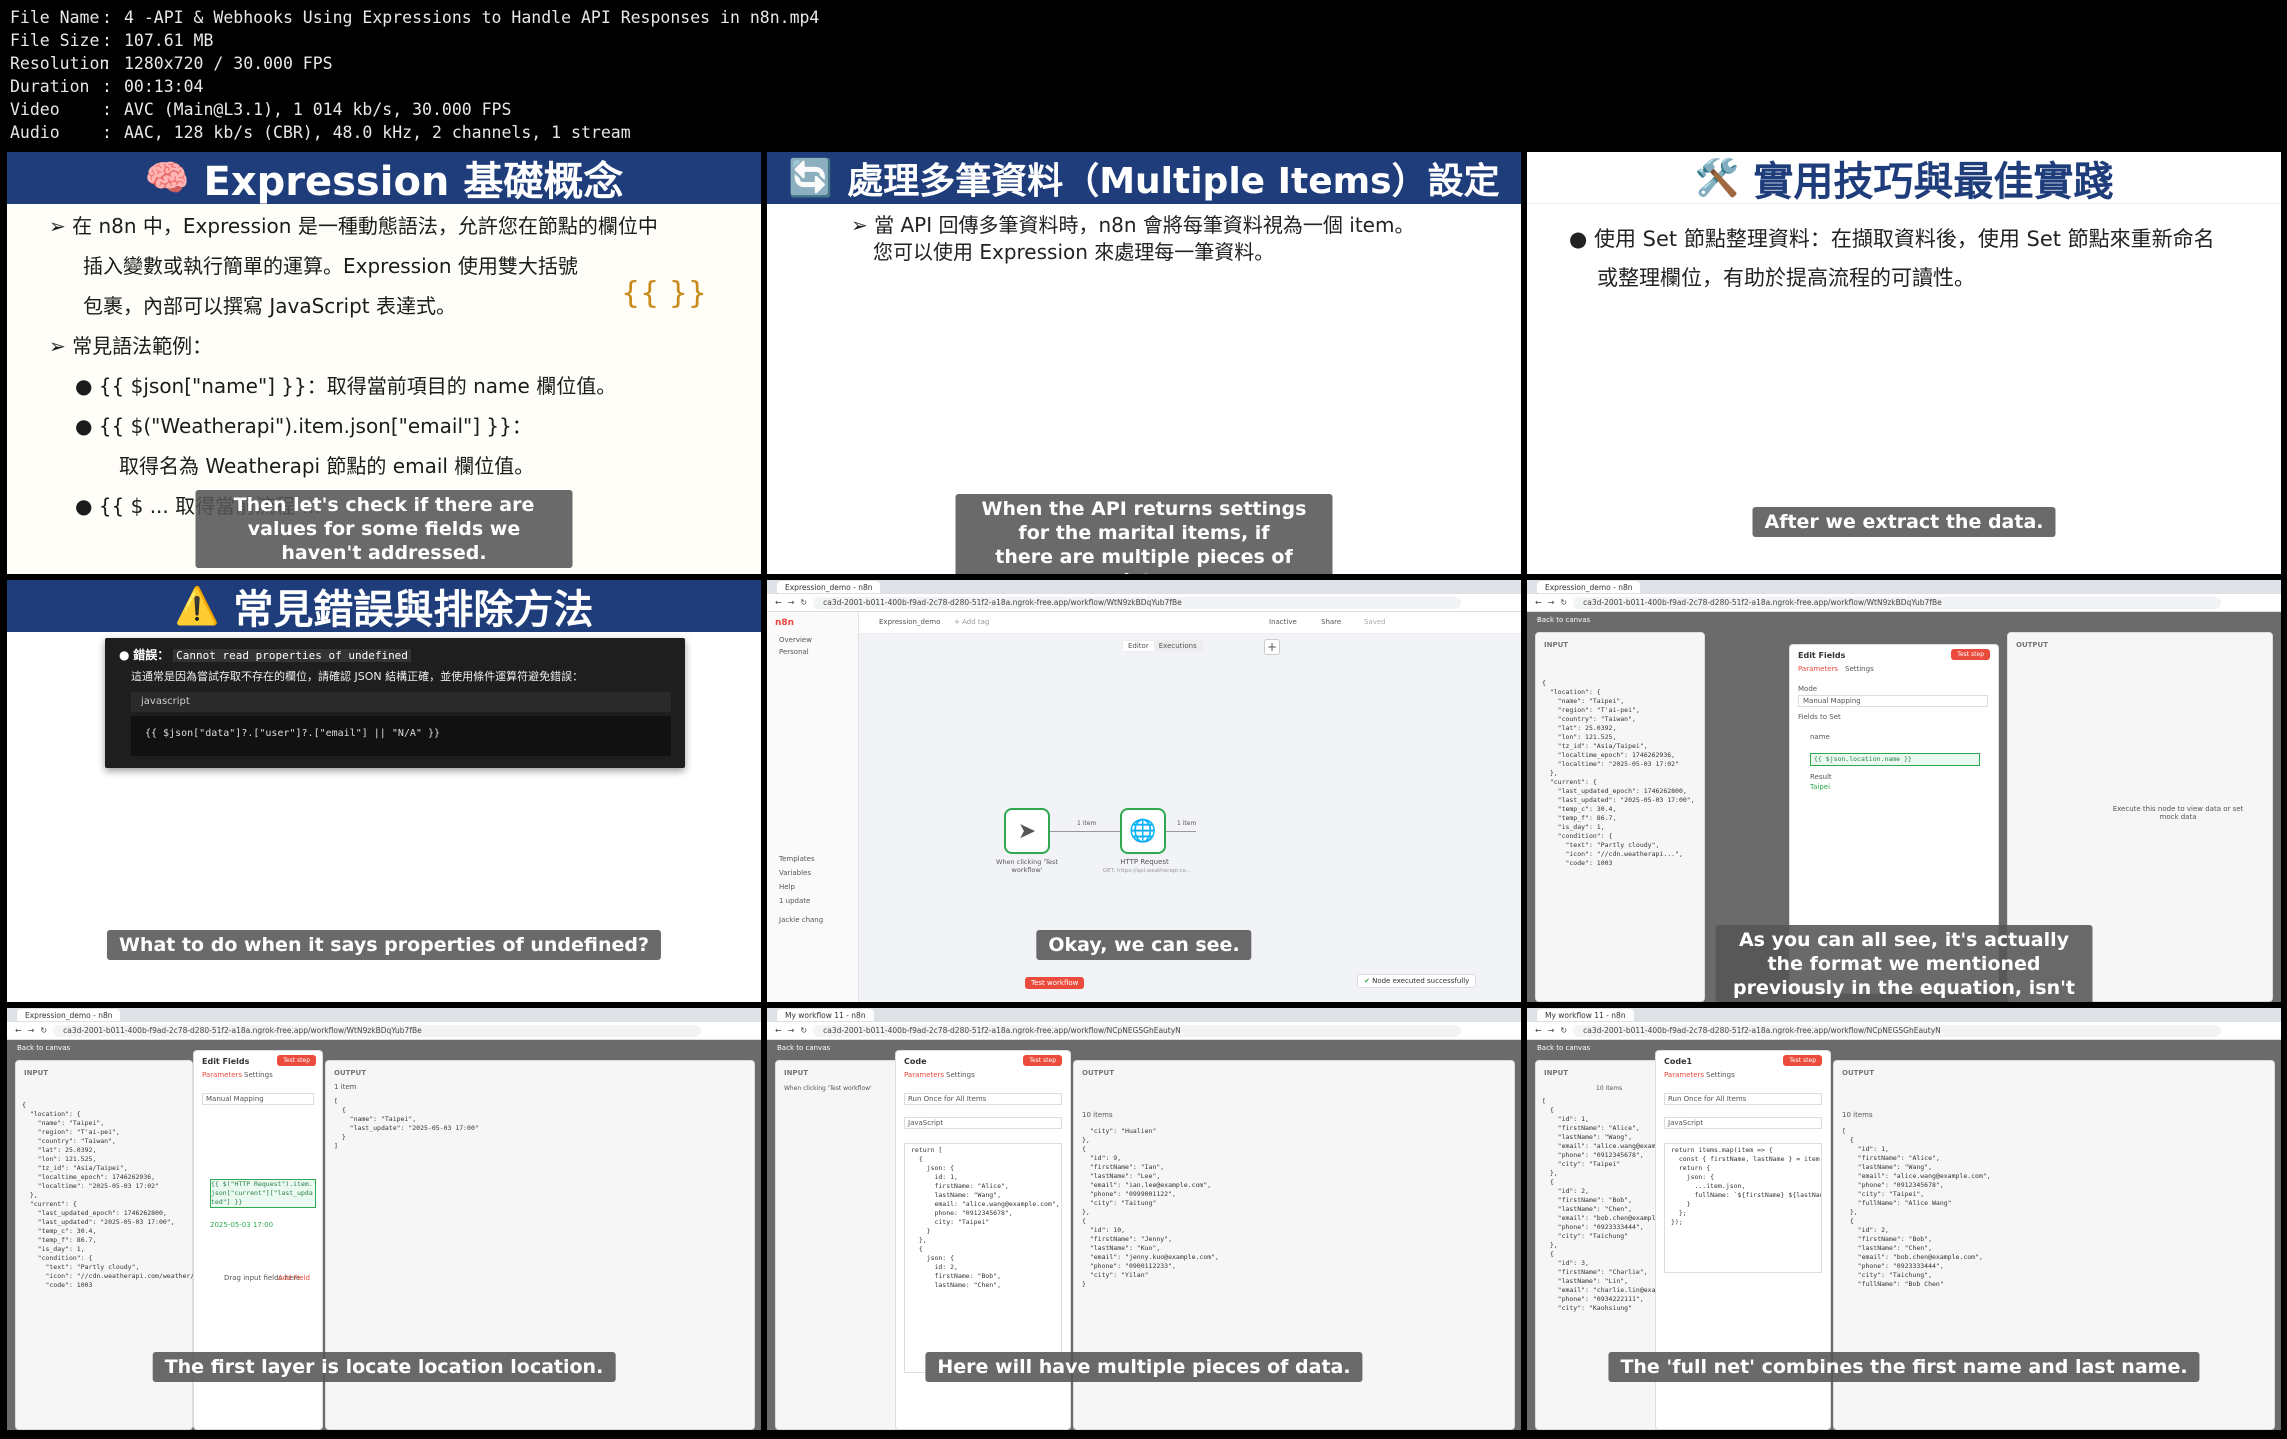 The height and width of the screenshot is (1439, 2287). Describe the element at coordinates (1678, 1061) in the screenshot. I see `node-title: Code1` at that location.